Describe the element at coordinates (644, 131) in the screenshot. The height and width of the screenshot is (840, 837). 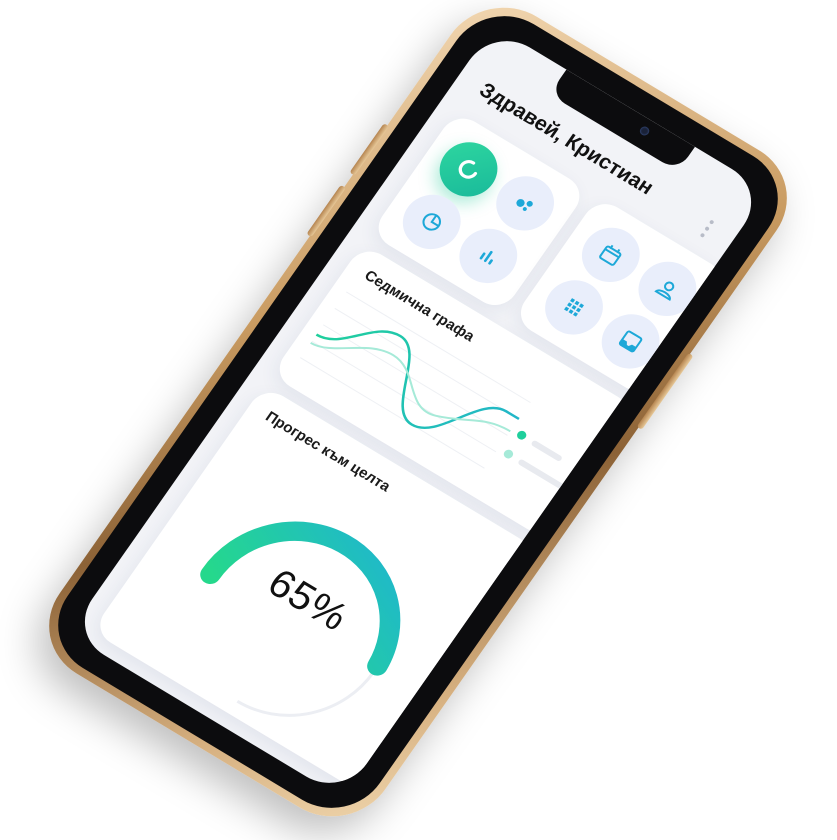
I see `front-camera-icon` at that location.